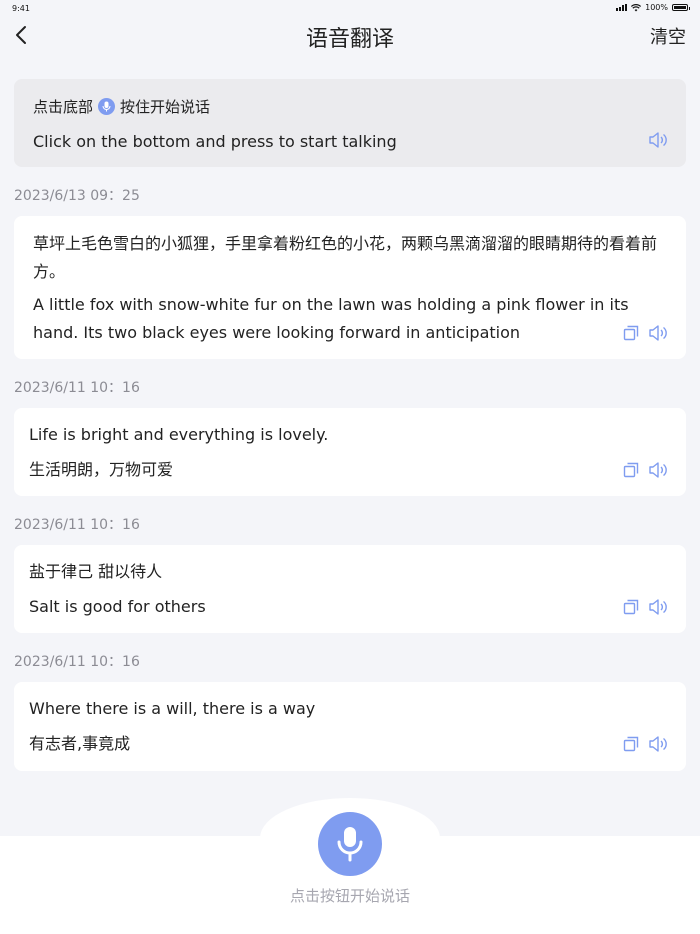  I want to click on page-title: 语音翻译, so click(349, 39).